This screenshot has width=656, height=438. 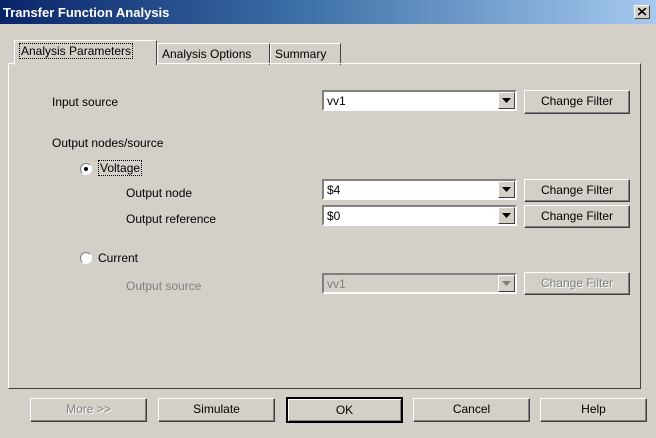 I want to click on output-node-label: Output node, so click(x=159, y=193).